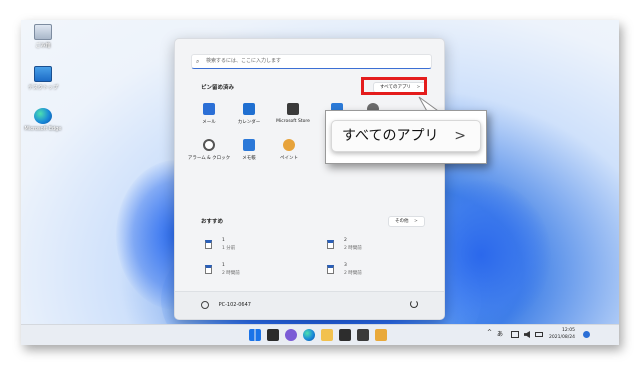 This screenshot has height=388, width=640. I want to click on pinned-app-notepad: メモ帳, so click(249, 150).